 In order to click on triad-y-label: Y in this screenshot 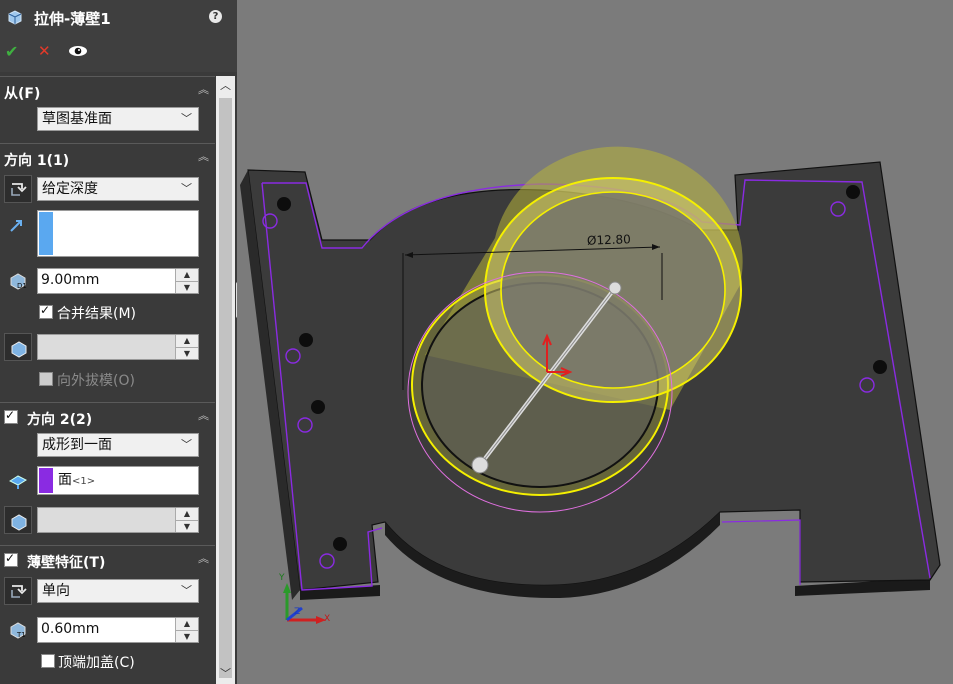, I will do `click(282, 578)`.